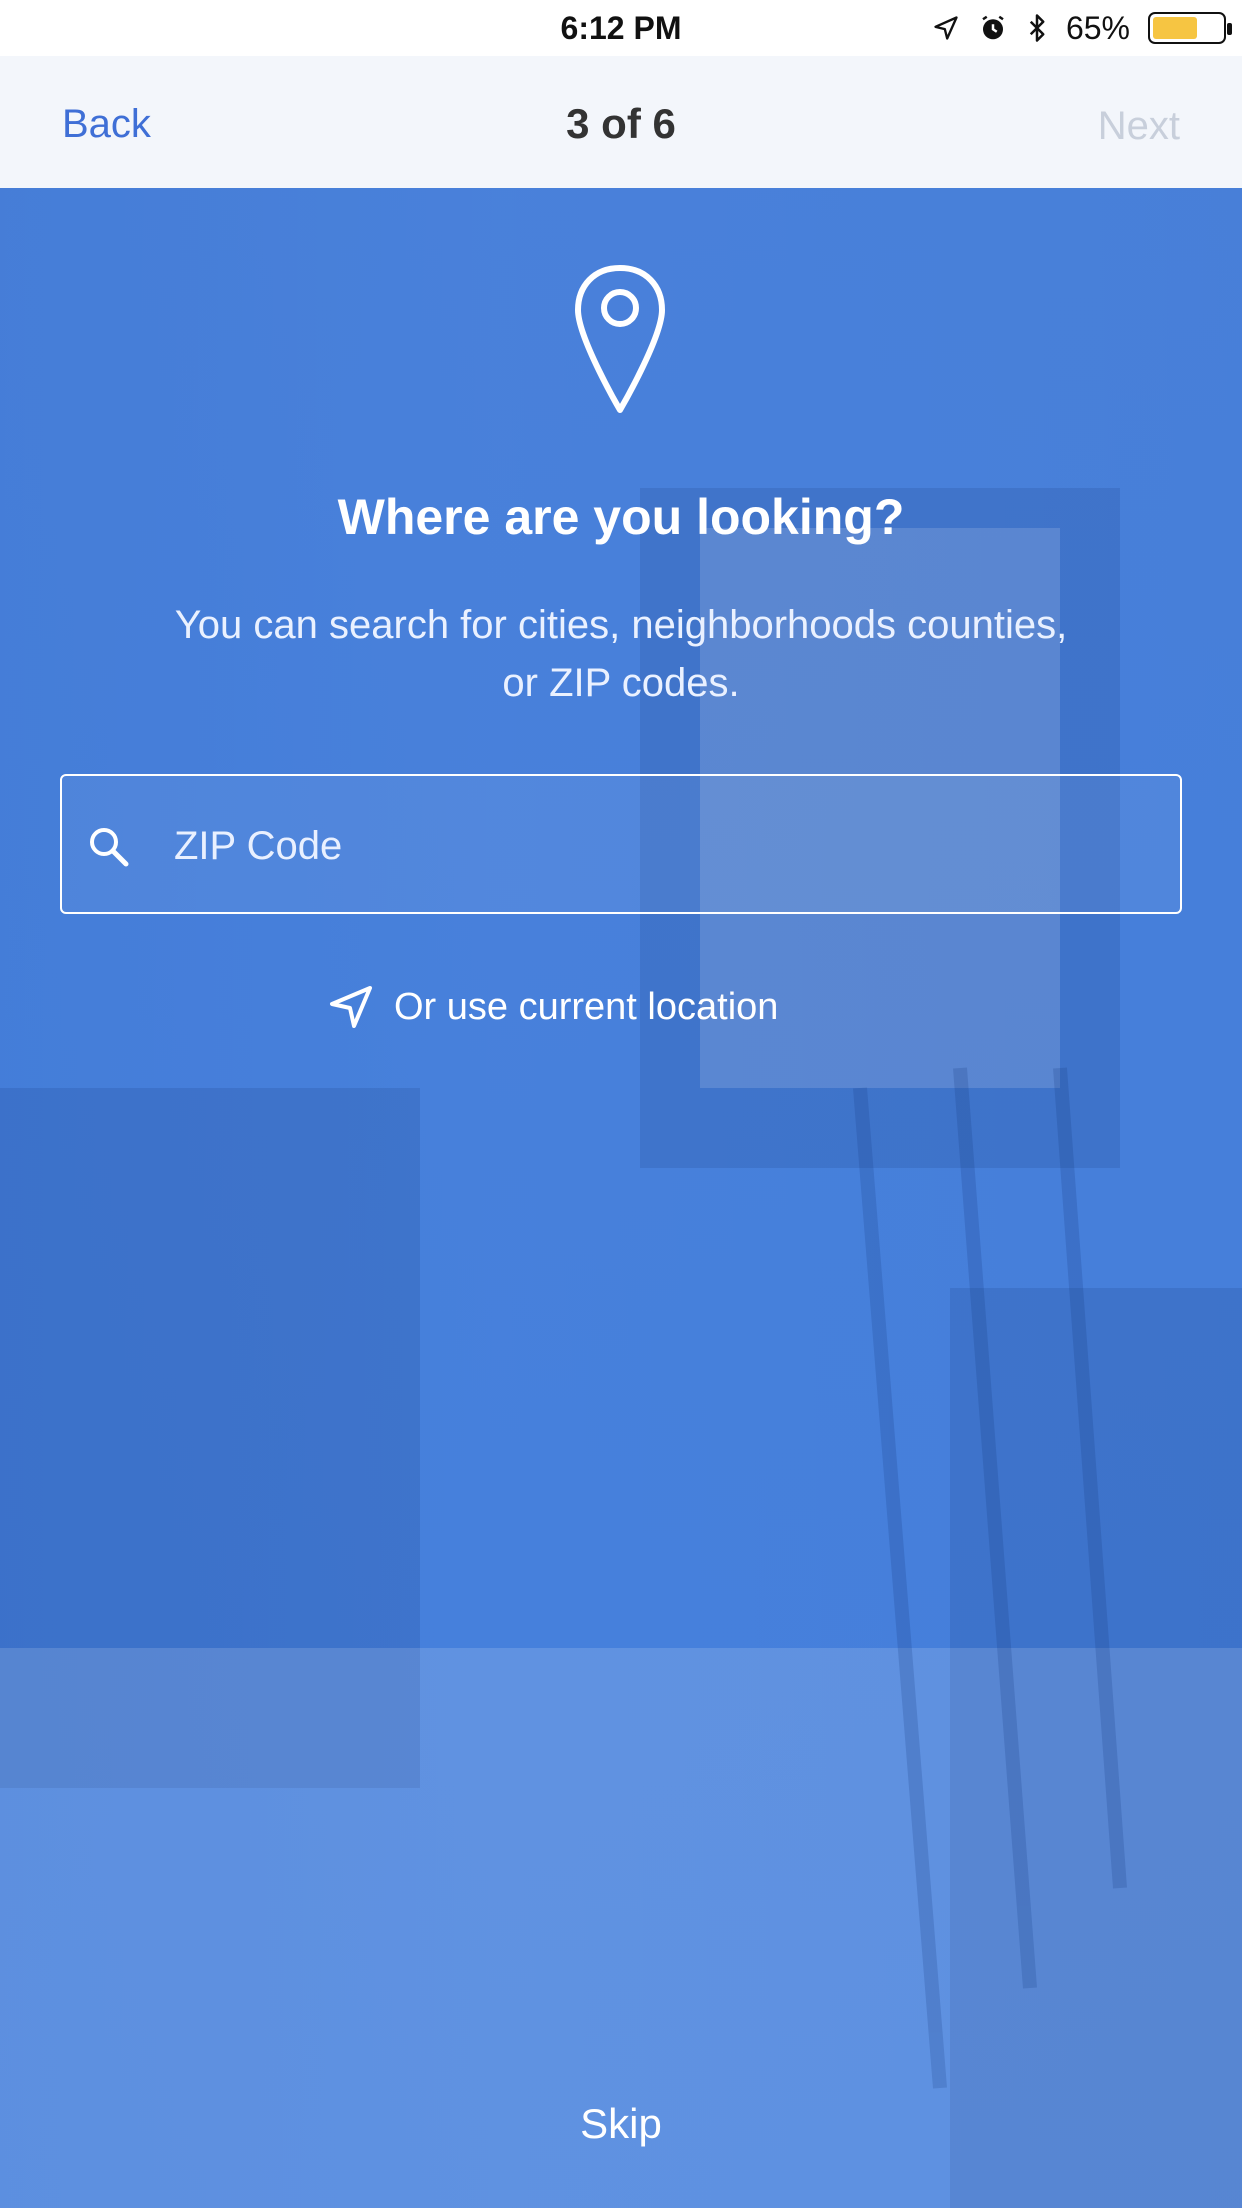  I want to click on step-indicator: 3 of 6, so click(621, 123).